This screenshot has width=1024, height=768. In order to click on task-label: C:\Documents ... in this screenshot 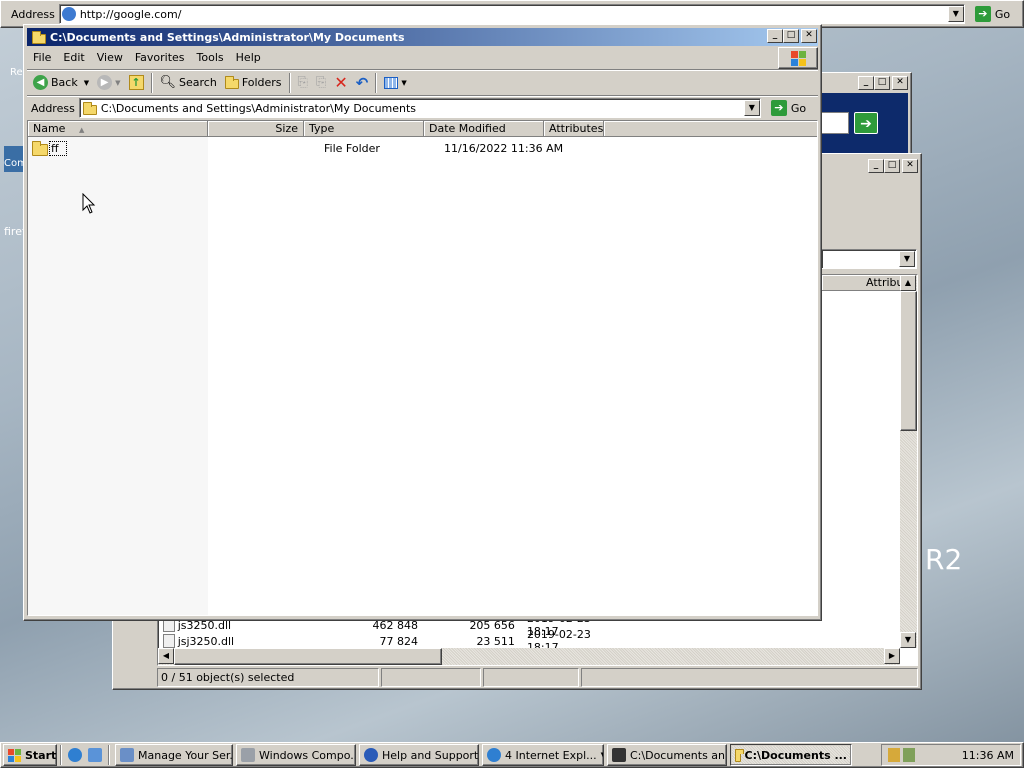, I will do `click(795, 755)`.